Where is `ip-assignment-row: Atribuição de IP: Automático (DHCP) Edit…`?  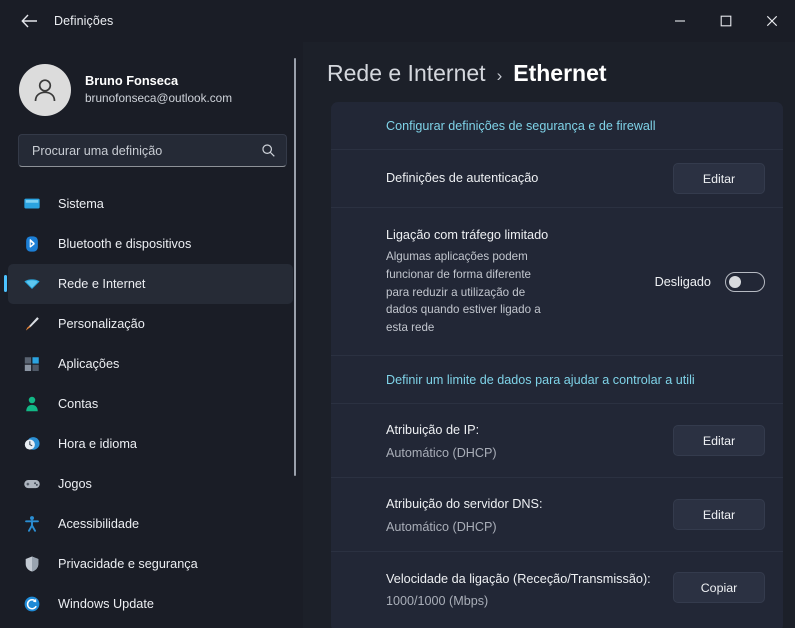 ip-assignment-row: Atribuição de IP: Automático (DHCP) Edit… is located at coordinates (557, 441).